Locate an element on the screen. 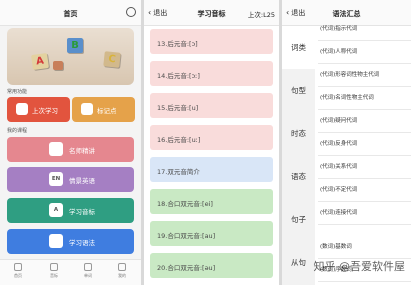 The height and width of the screenshot is (285, 411). nav-item-words: 单词 is located at coordinates (88, 271).